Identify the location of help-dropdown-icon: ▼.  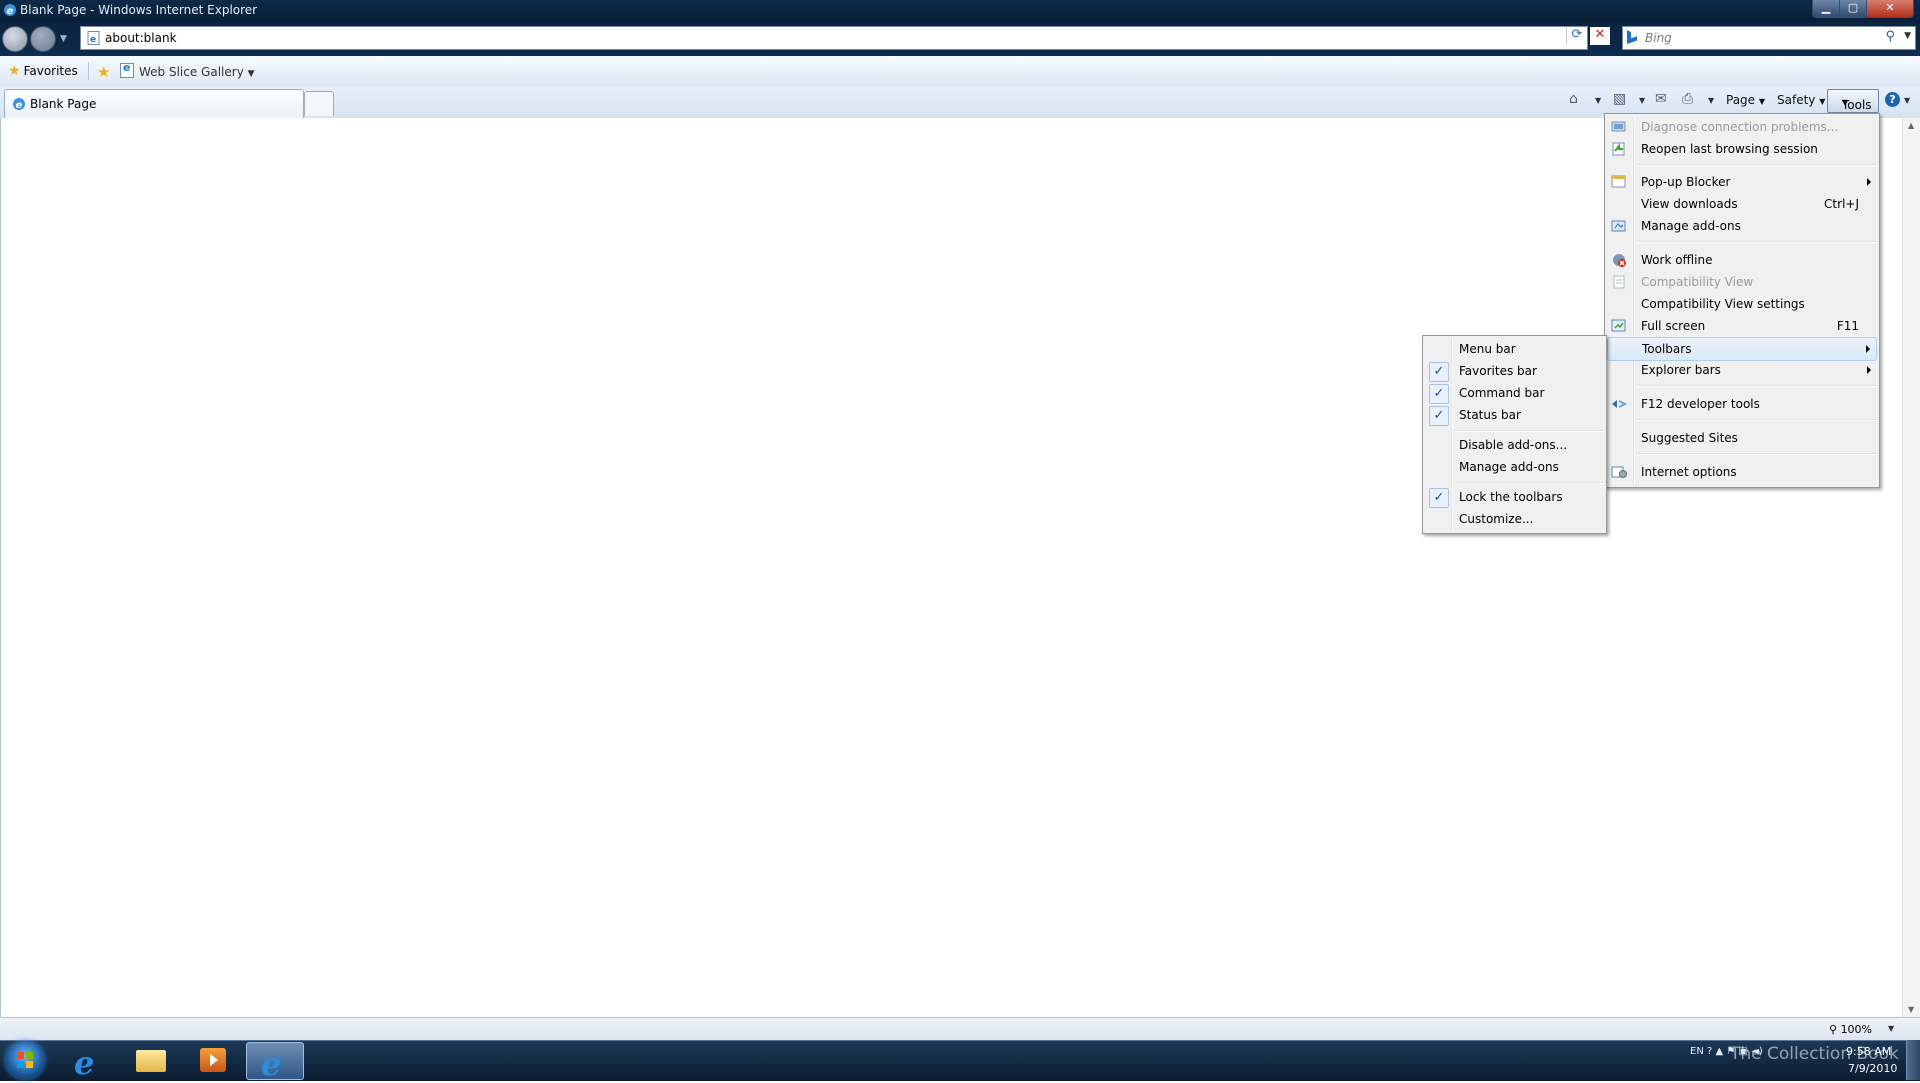
(1907, 100).